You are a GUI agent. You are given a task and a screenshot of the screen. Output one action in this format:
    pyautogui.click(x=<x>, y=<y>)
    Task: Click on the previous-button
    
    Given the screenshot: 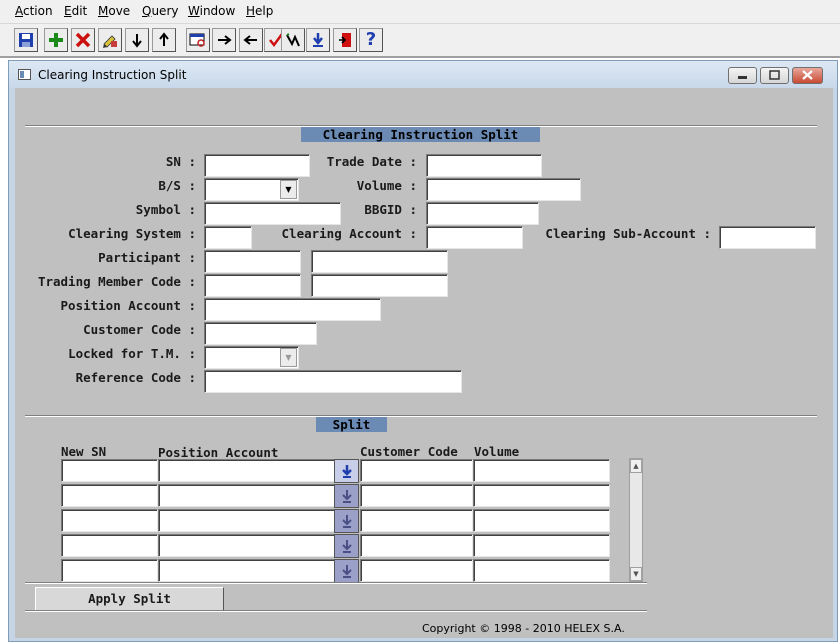 What is the action you would take?
    pyautogui.click(x=251, y=40)
    